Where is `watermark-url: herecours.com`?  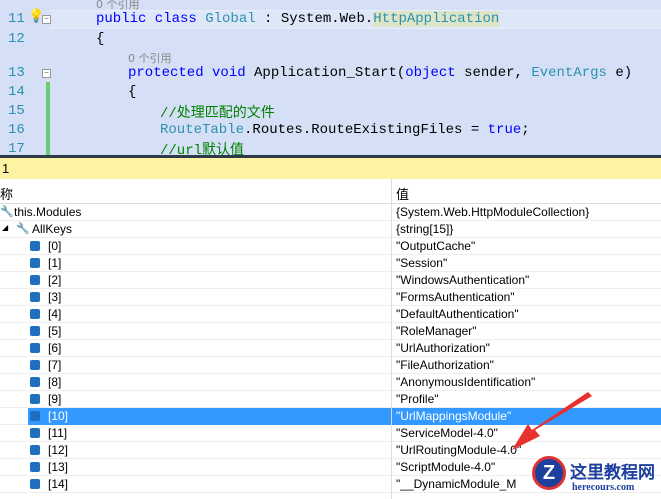
watermark-url: herecours.com is located at coordinates (603, 487).